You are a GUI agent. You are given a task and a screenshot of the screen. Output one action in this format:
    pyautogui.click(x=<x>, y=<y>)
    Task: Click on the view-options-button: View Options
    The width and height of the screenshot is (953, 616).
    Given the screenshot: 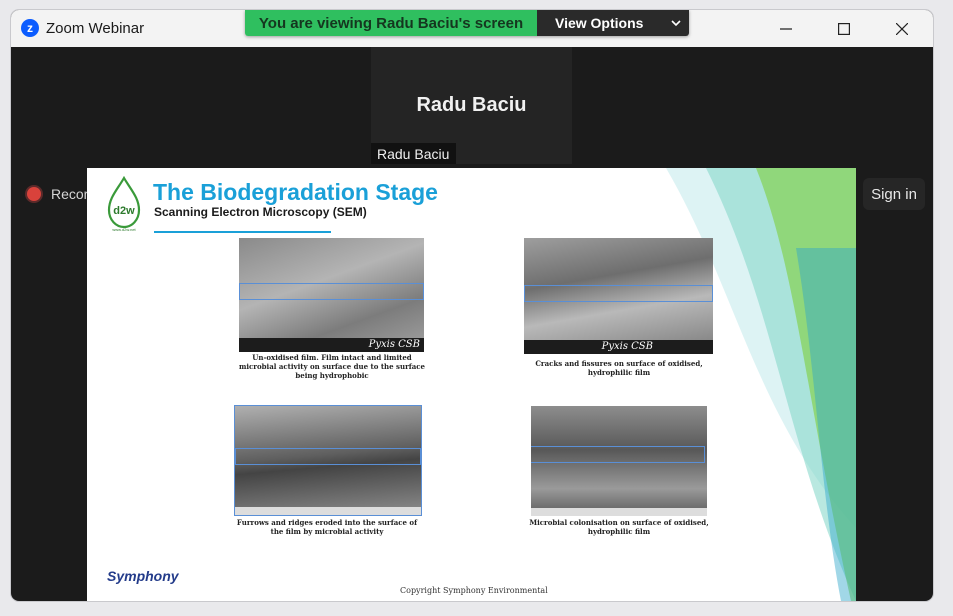 What is the action you would take?
    pyautogui.click(x=613, y=23)
    